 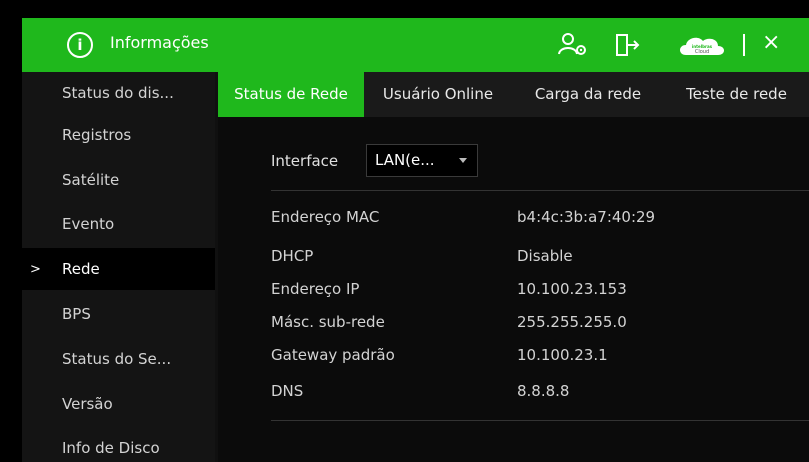 What do you see at coordinates (333, 355) in the screenshot?
I see `gateway-label: Gateway padrão` at bounding box center [333, 355].